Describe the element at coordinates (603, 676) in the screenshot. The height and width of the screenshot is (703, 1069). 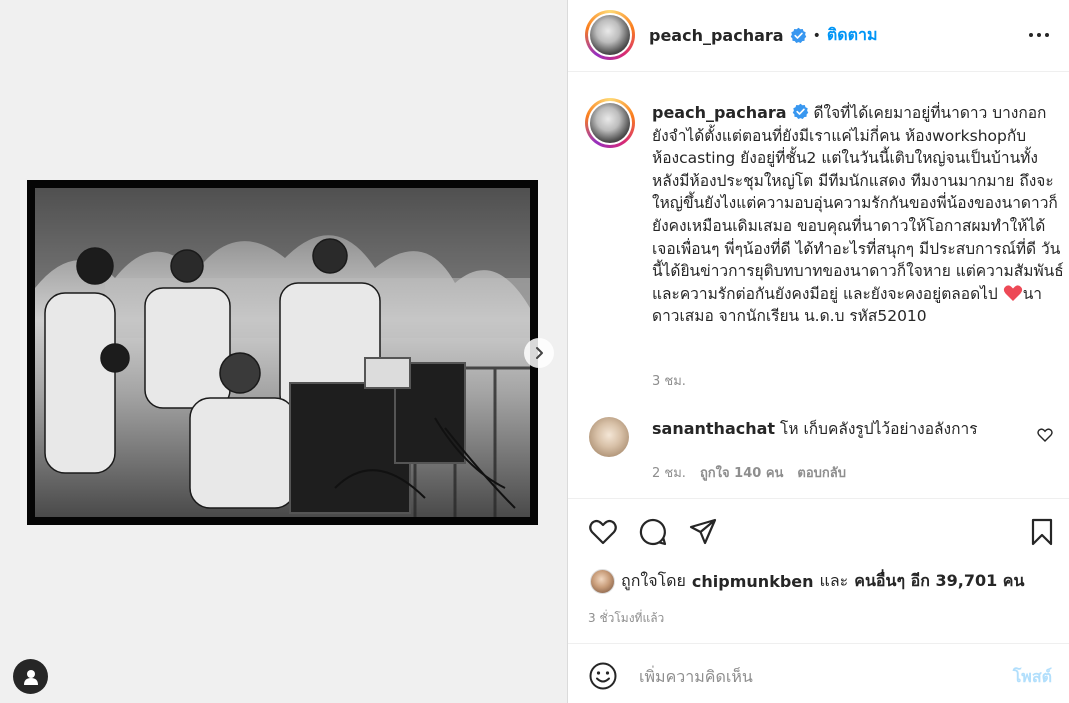
I see `smiley-icon` at that location.